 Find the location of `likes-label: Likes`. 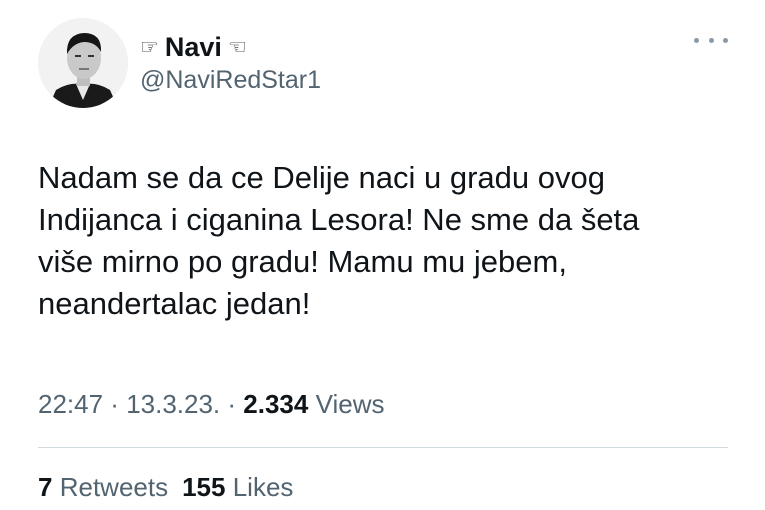

likes-label: Likes is located at coordinates (263, 487).